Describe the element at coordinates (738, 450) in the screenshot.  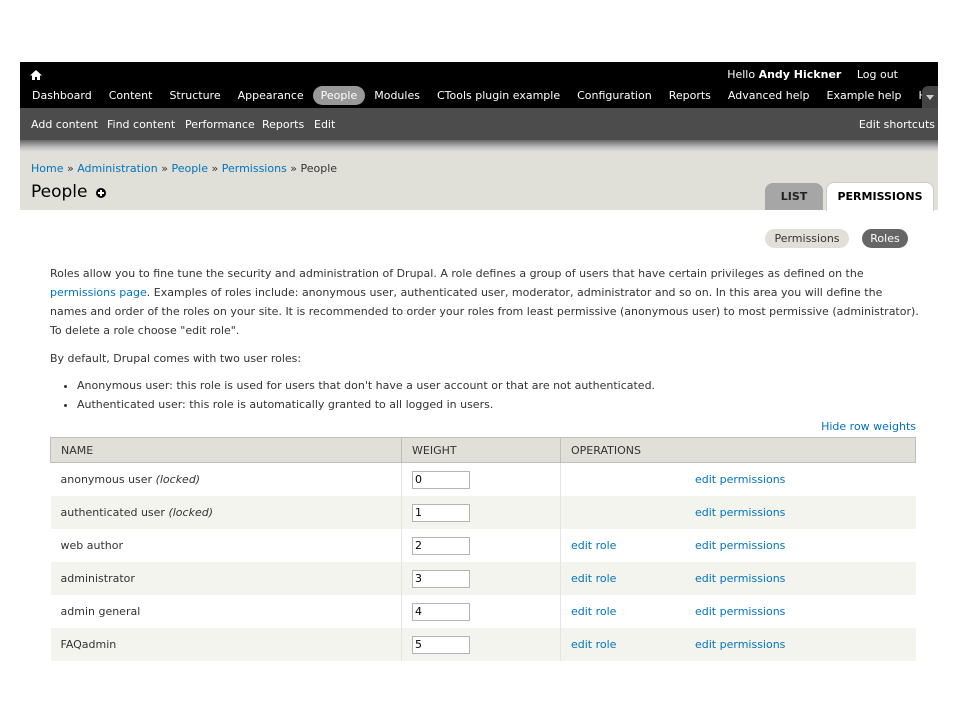
I see `column-header-operations: OPERATIONS` at that location.